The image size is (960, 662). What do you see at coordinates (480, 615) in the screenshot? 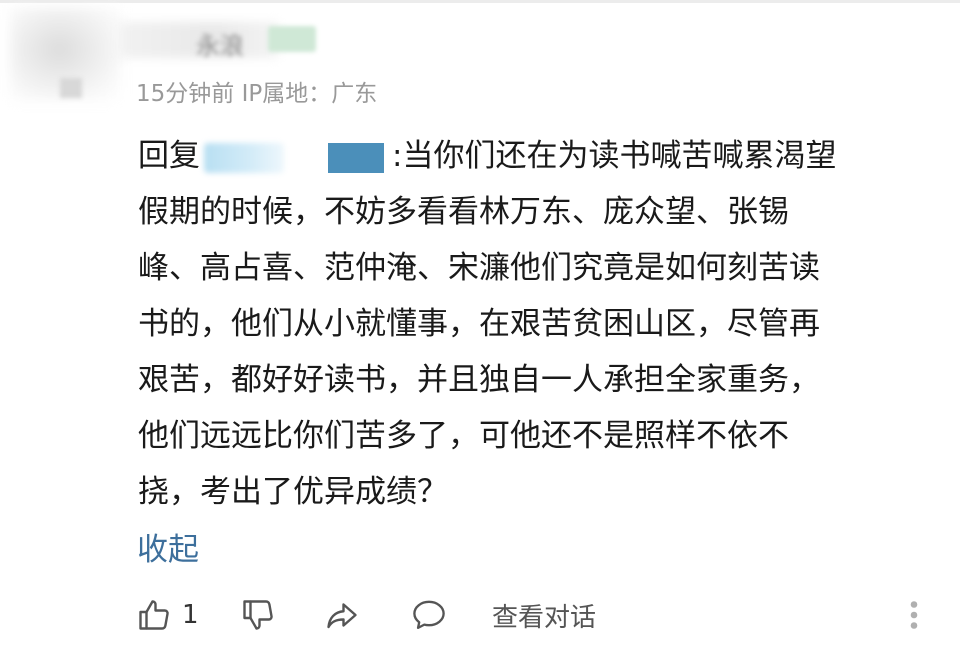
I see `comment-action-bar: 1 查看对话` at bounding box center [480, 615].